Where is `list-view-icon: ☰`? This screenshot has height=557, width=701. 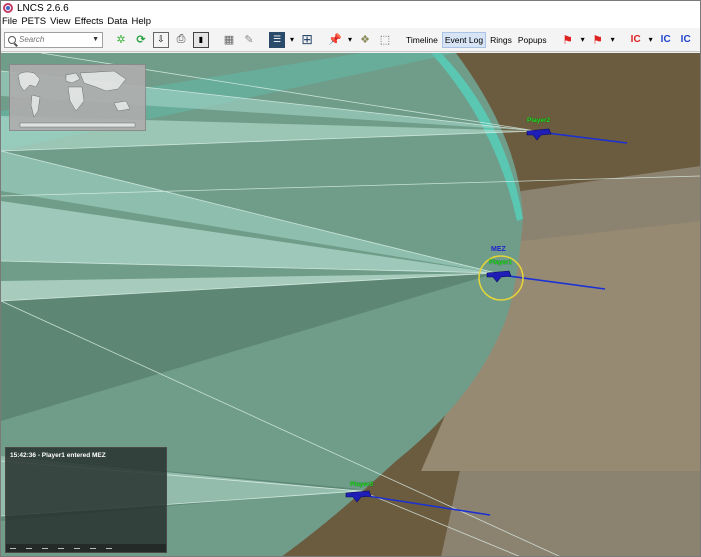 list-view-icon: ☰ is located at coordinates (277, 39).